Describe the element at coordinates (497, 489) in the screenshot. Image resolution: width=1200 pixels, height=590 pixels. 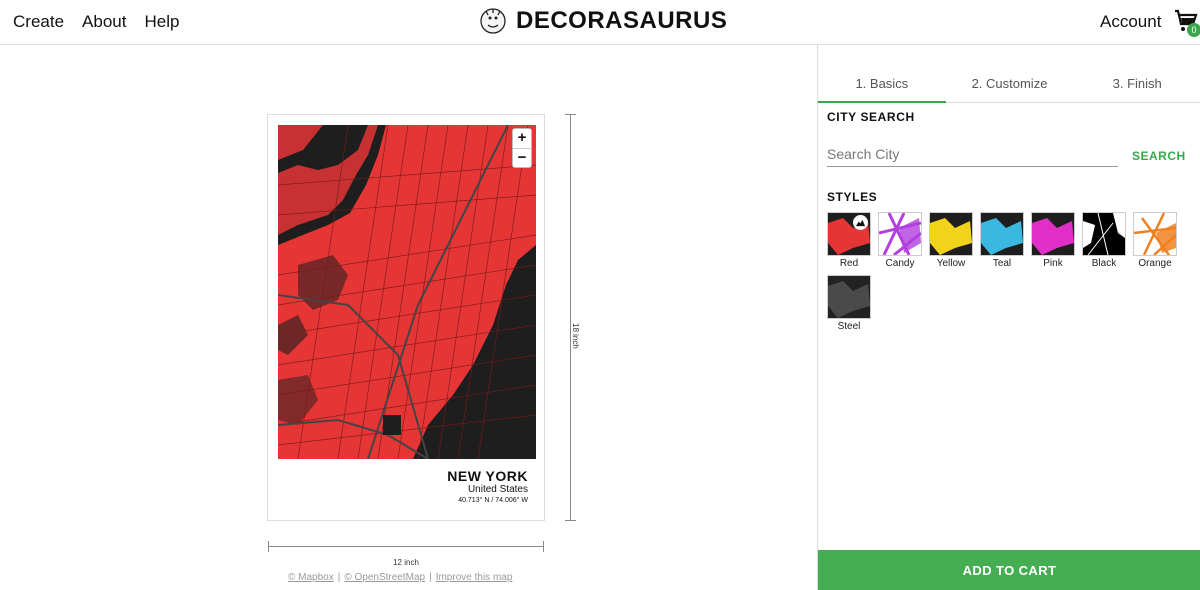
I see `poster-country: United States` at that location.